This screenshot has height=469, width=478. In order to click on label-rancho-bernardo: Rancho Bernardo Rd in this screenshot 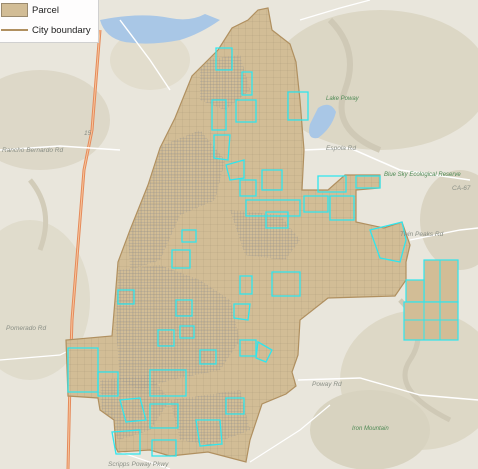, I will do `click(32, 150)`.